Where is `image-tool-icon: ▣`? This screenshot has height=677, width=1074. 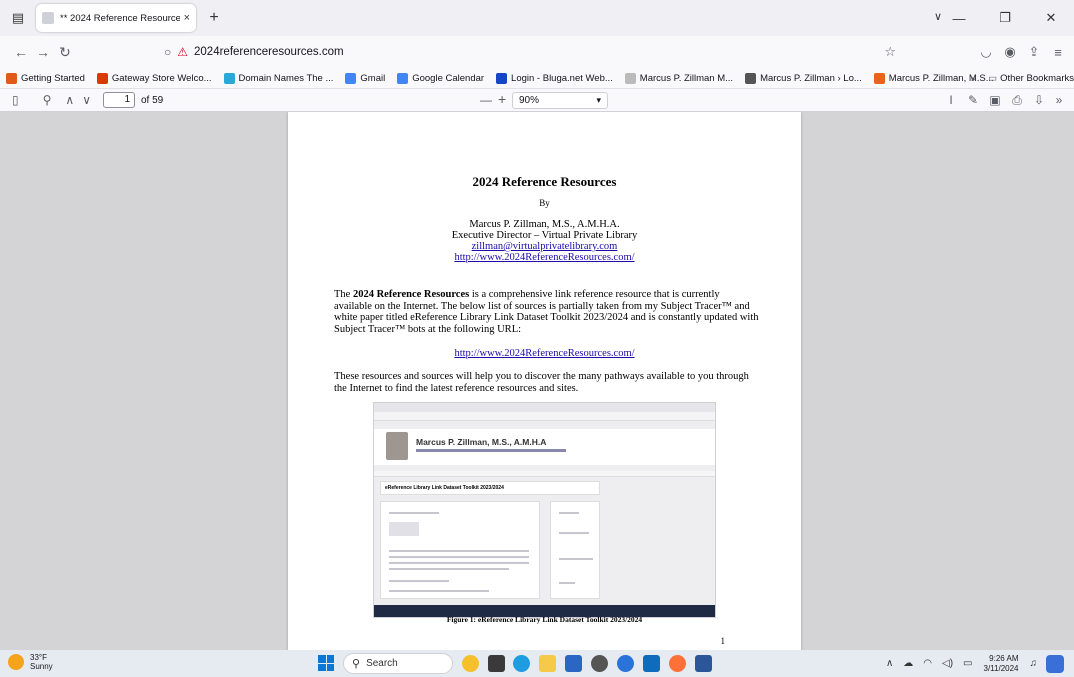
image-tool-icon: ▣ is located at coordinates (995, 100).